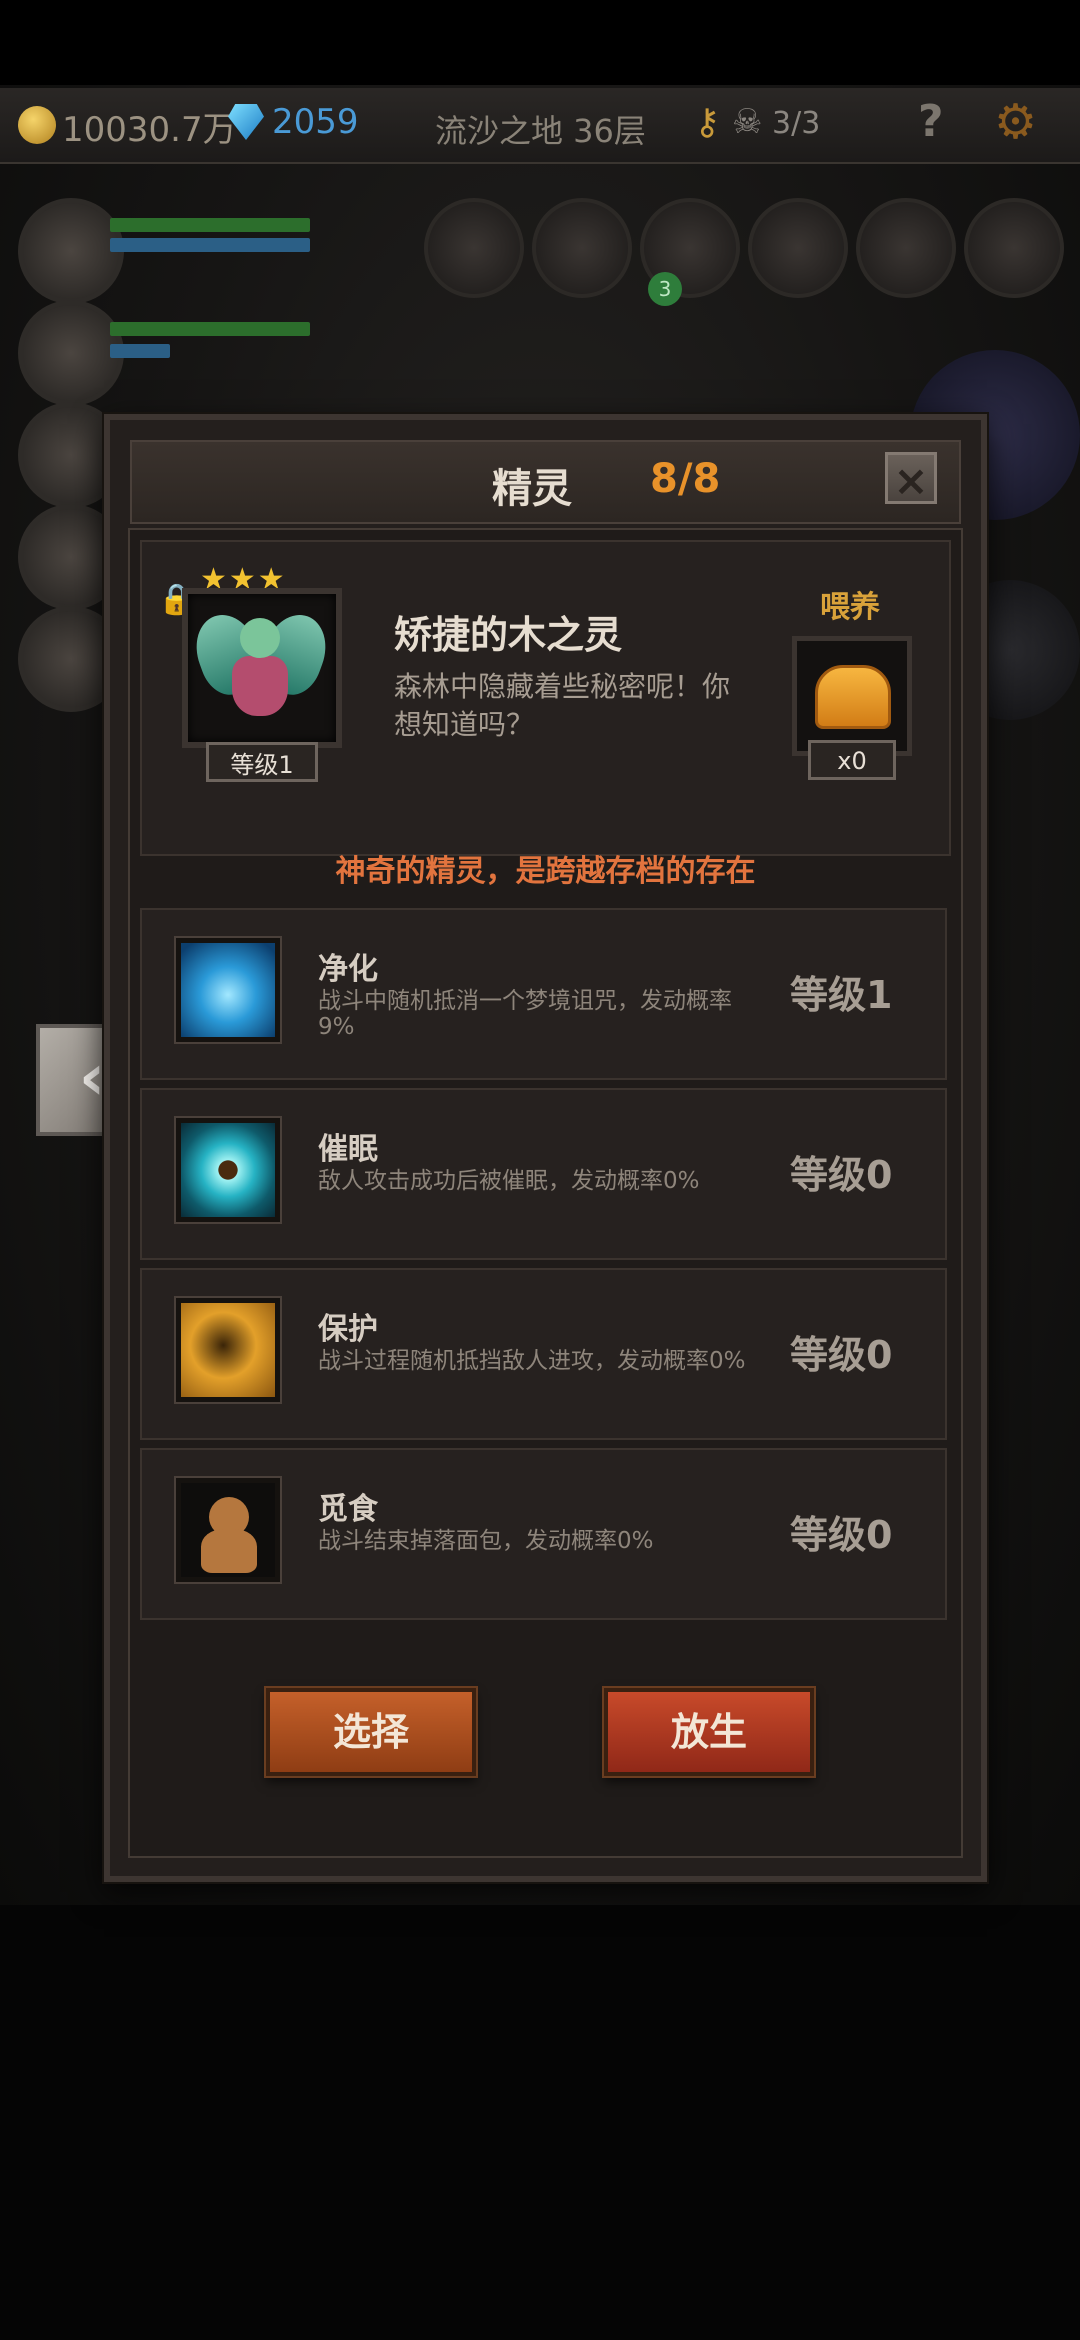 This screenshot has width=1080, height=2340. Describe the element at coordinates (911, 478) in the screenshot. I see `close-button: ×` at that location.